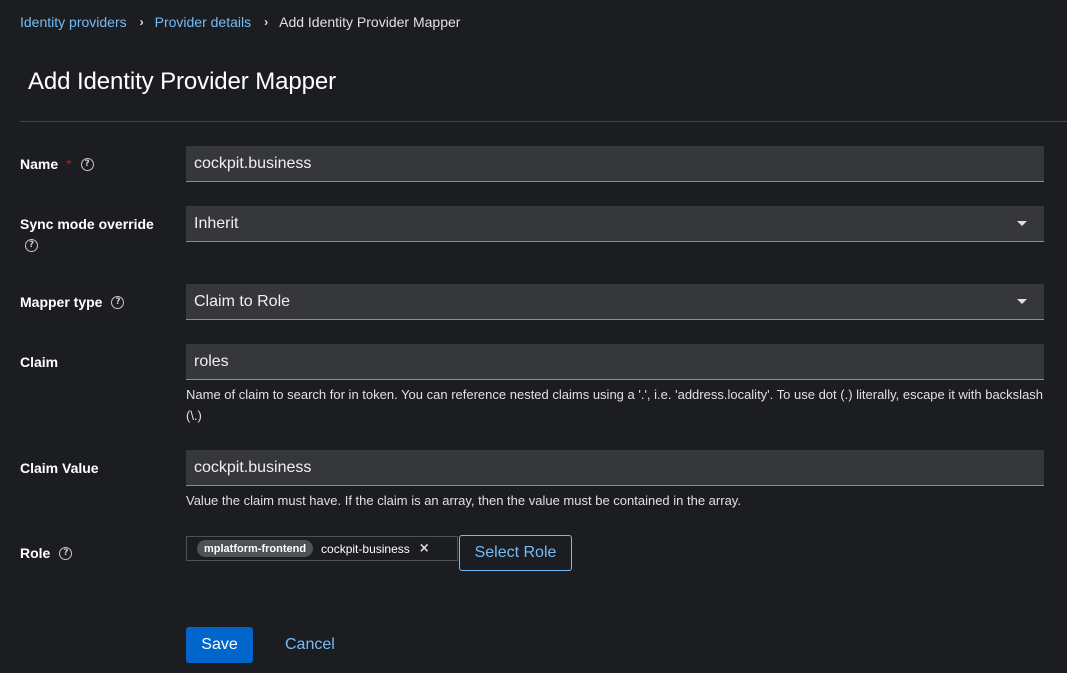  What do you see at coordinates (61, 302) in the screenshot?
I see `mapper-type-label-text: Mapper type` at bounding box center [61, 302].